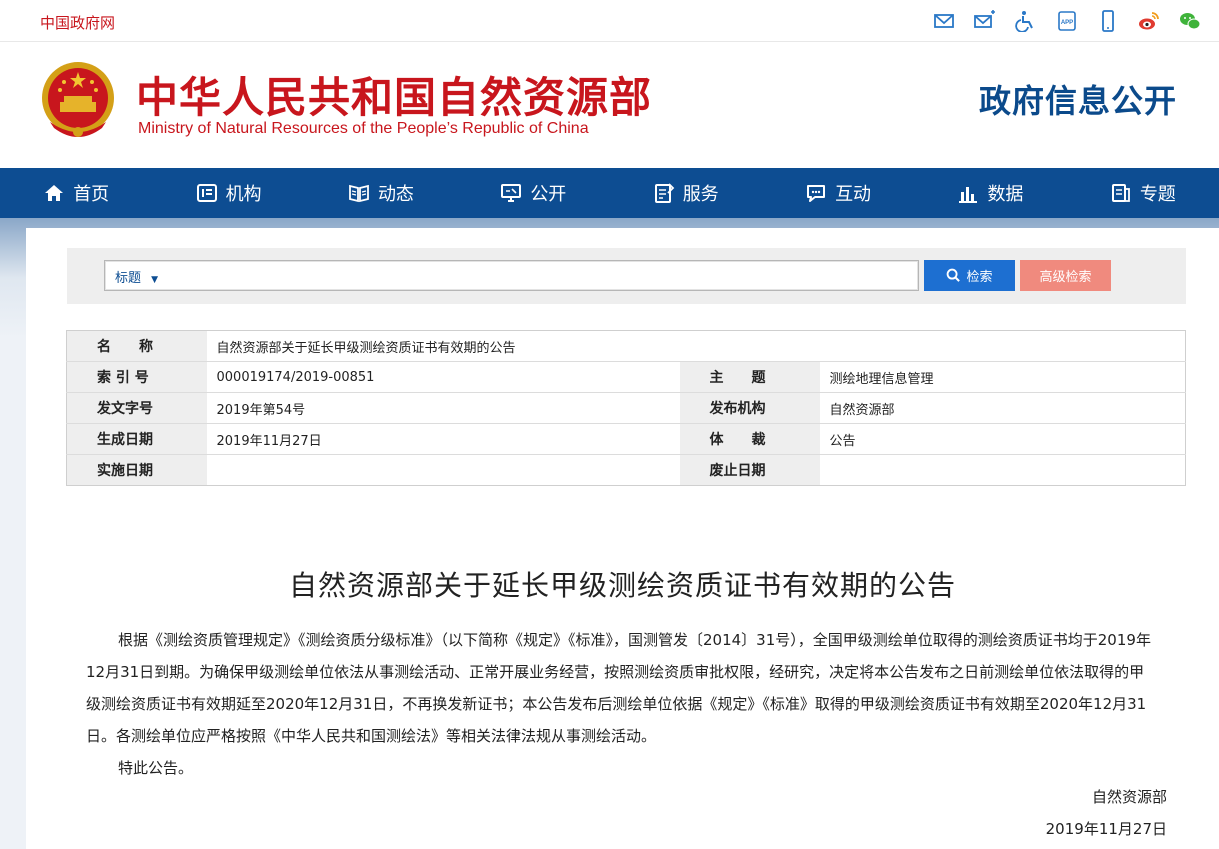 This screenshot has height=849, width=1219. I want to click on search-button-label: 检索, so click(979, 277).